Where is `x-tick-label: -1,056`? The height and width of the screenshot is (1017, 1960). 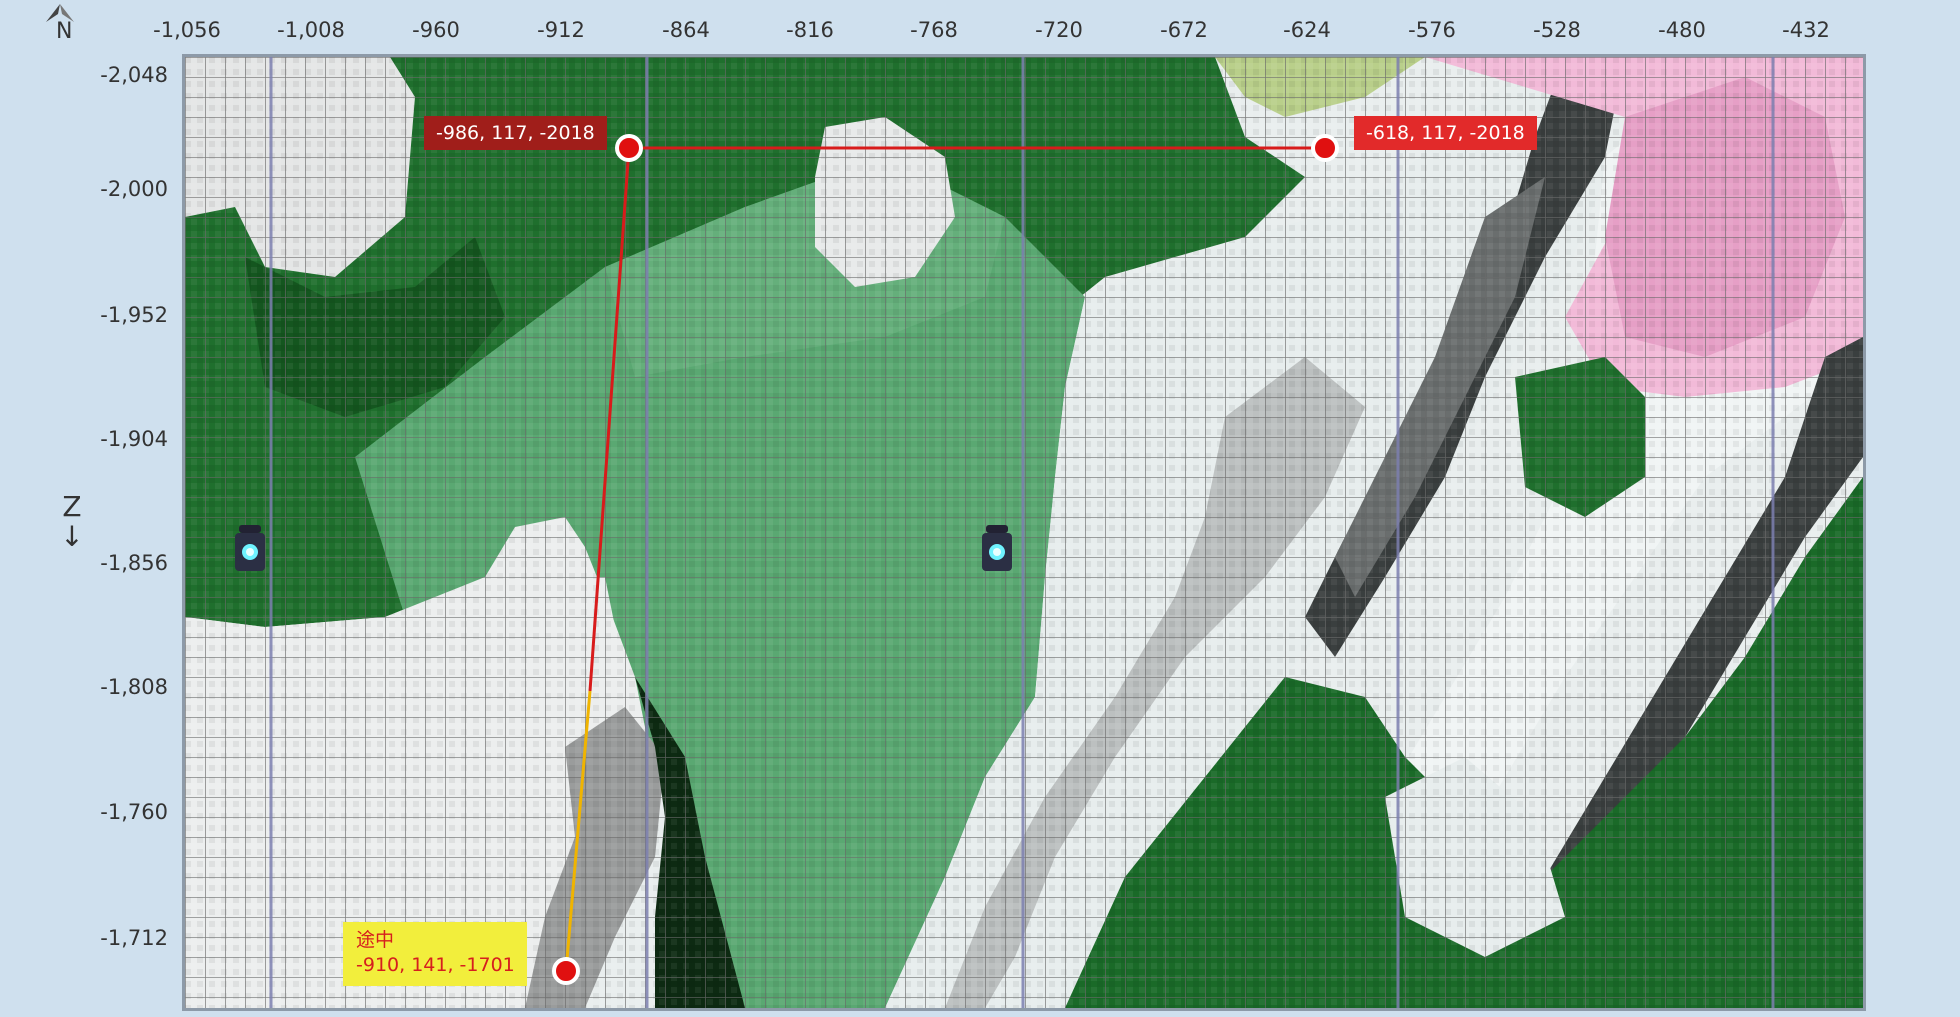 x-tick-label: -1,056 is located at coordinates (187, 30).